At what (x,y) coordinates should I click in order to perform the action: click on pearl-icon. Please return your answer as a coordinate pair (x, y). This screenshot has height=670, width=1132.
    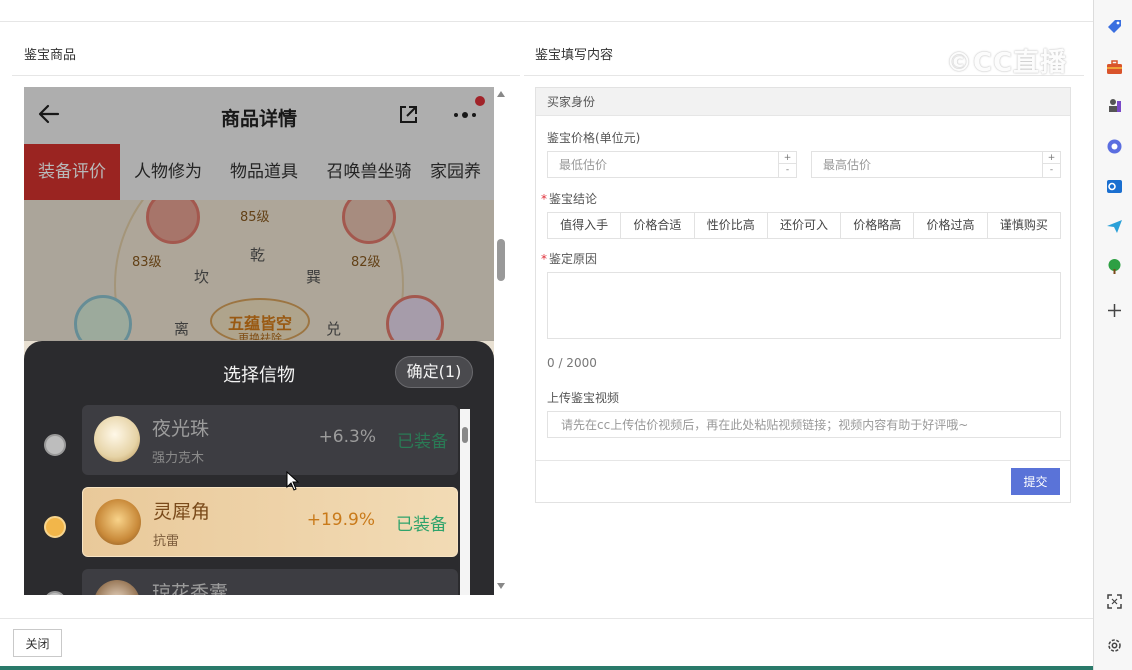
    Looking at the image, I should click on (117, 439).